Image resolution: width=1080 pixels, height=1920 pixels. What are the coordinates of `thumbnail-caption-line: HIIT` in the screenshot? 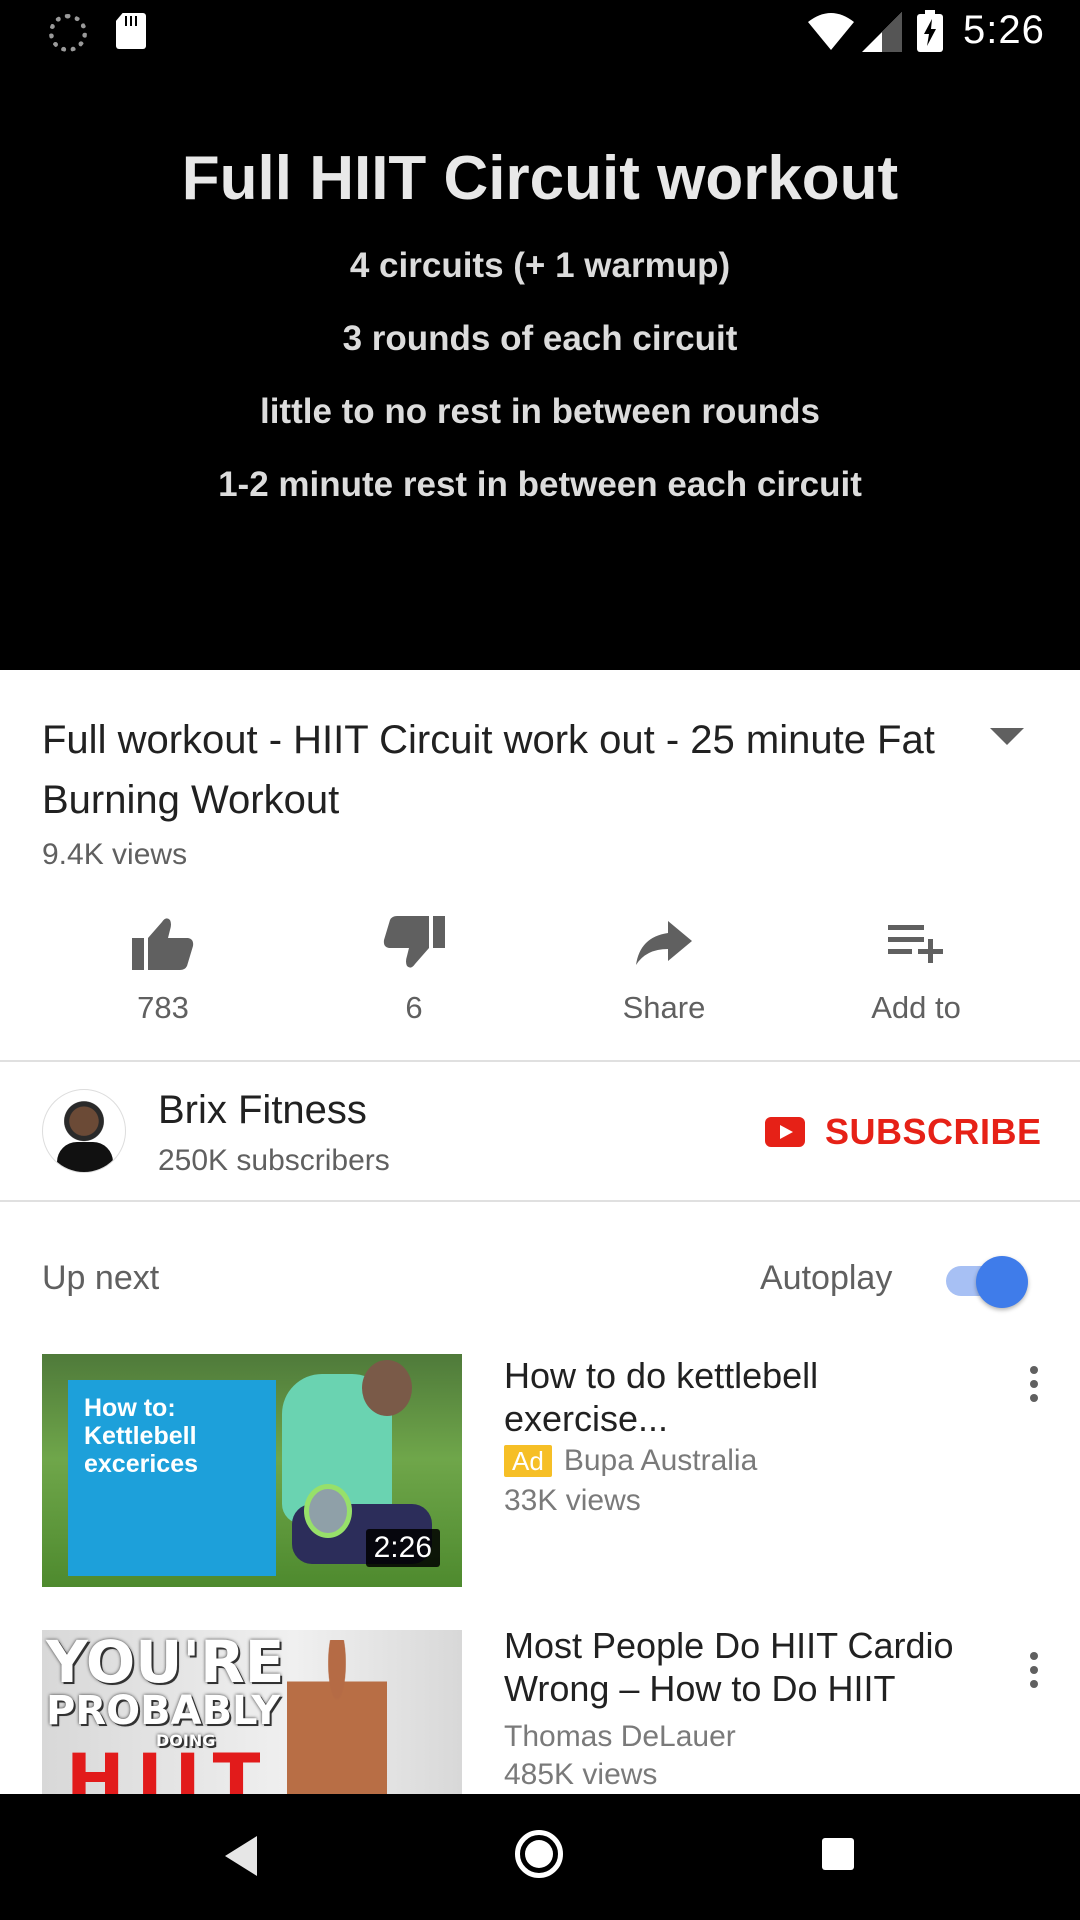 It's located at (169, 1766).